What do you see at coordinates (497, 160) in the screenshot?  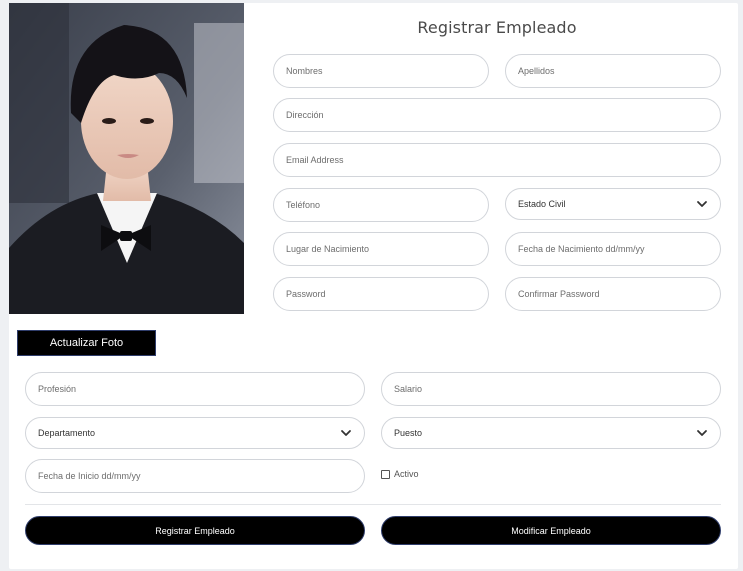 I see `email-input` at bounding box center [497, 160].